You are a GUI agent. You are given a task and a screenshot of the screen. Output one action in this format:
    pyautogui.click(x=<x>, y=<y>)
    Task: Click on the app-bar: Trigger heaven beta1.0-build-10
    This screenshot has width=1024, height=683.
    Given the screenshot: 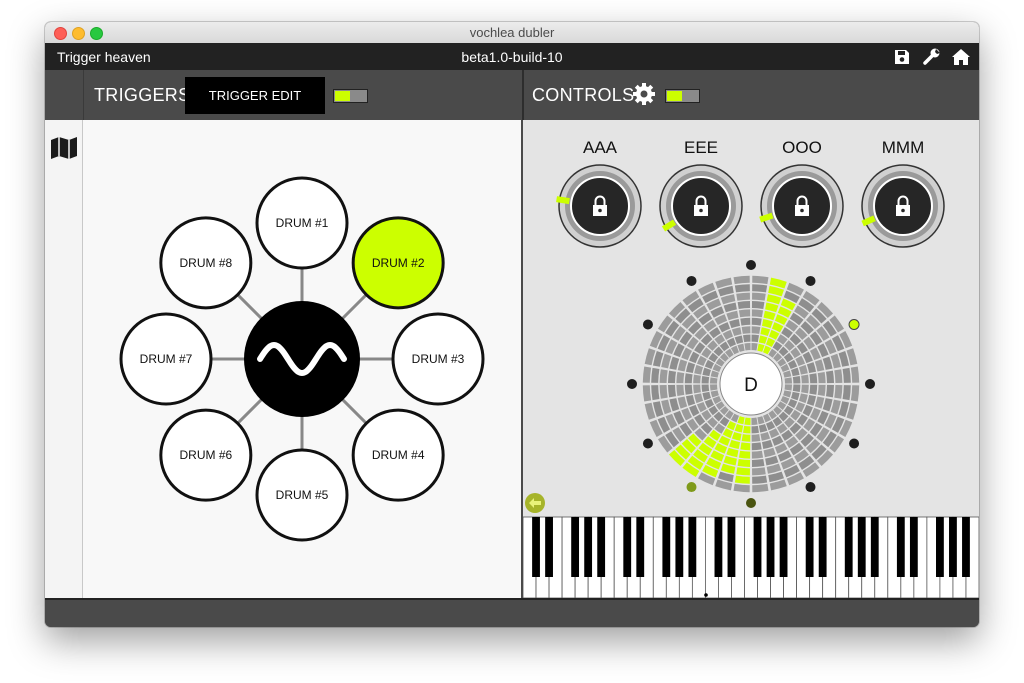 What is the action you would take?
    pyautogui.click(x=512, y=56)
    